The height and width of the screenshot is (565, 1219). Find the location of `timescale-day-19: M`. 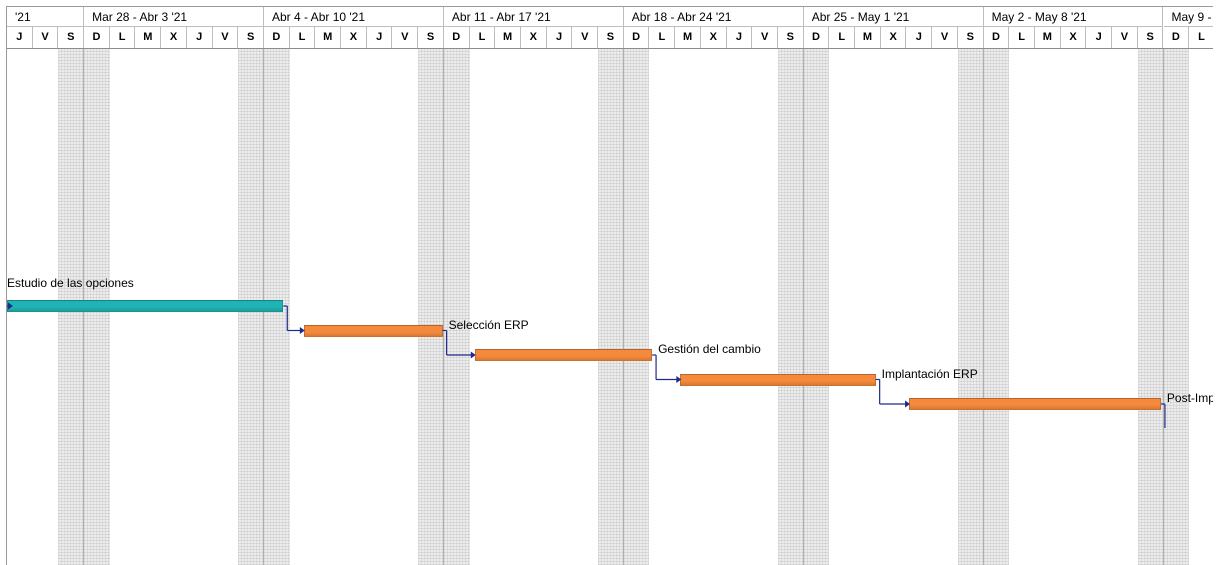

timescale-day-19: M is located at coordinates (508, 37).